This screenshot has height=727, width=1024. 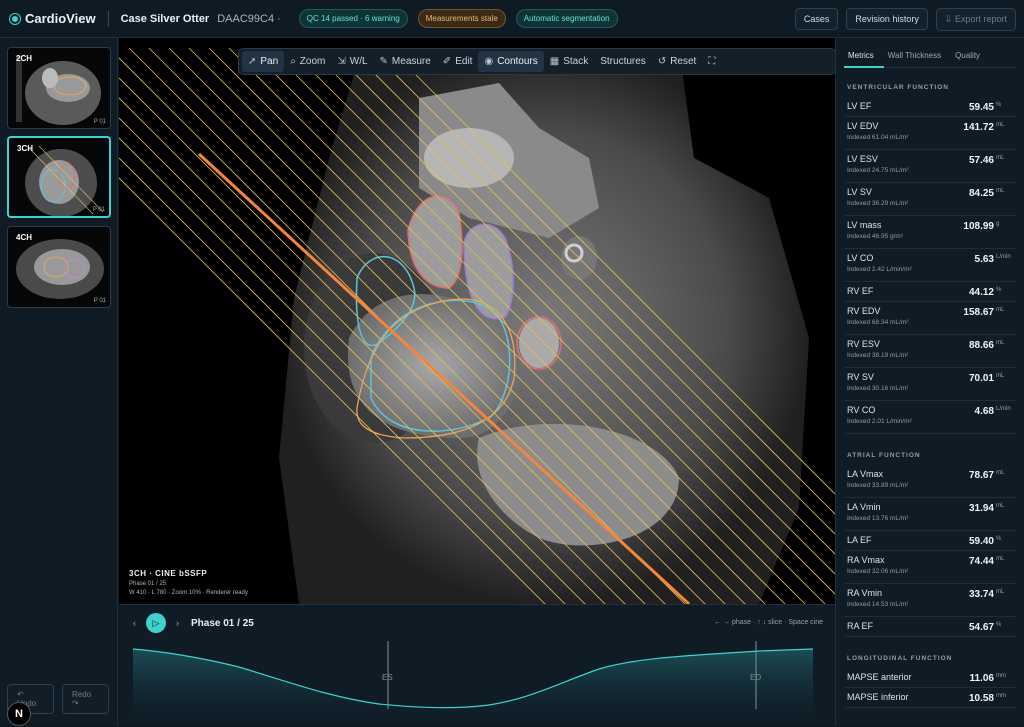 I want to click on structures-label: Structures, so click(x=623, y=61).